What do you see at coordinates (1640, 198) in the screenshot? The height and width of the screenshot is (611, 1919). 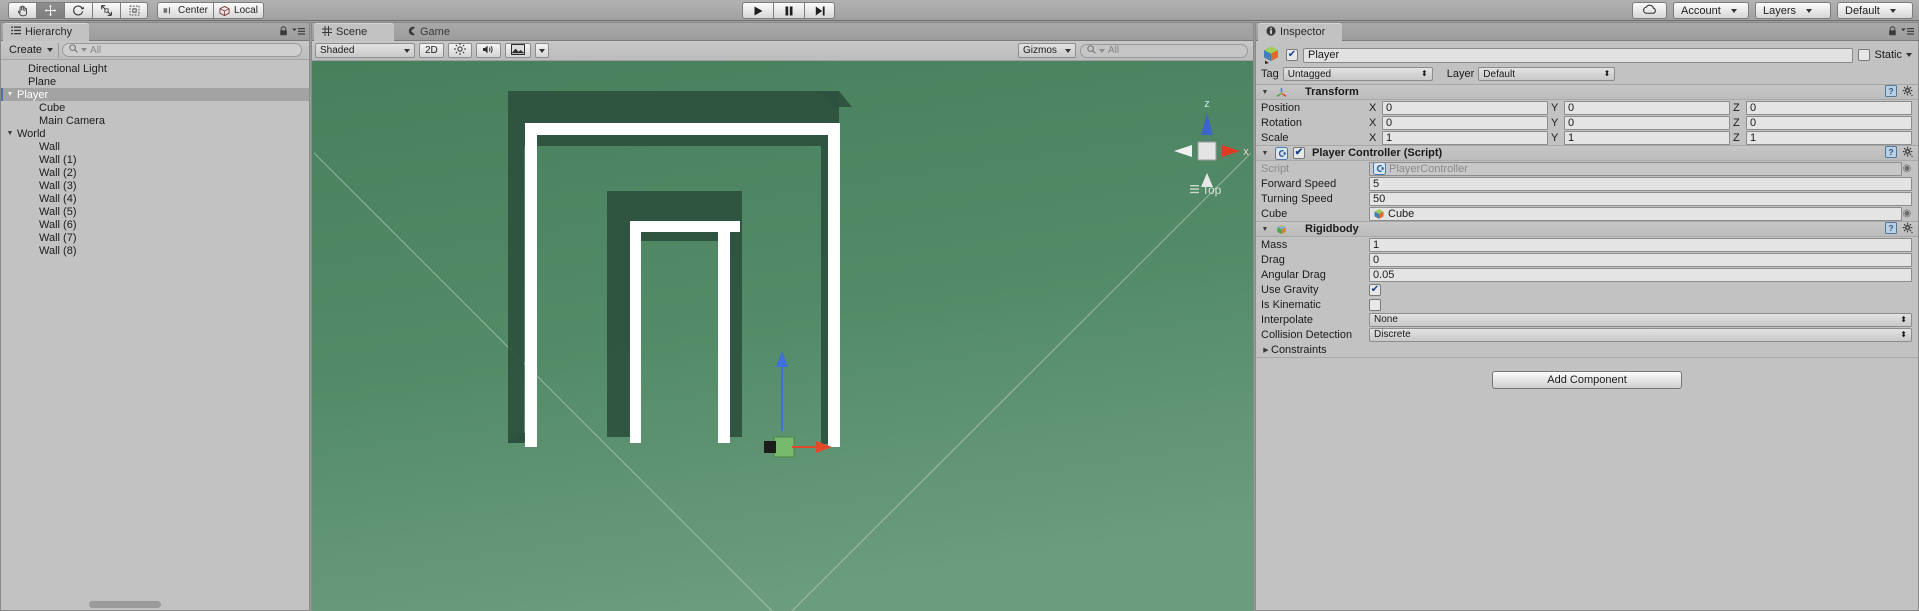 I see `input-turning-speed: 50` at bounding box center [1640, 198].